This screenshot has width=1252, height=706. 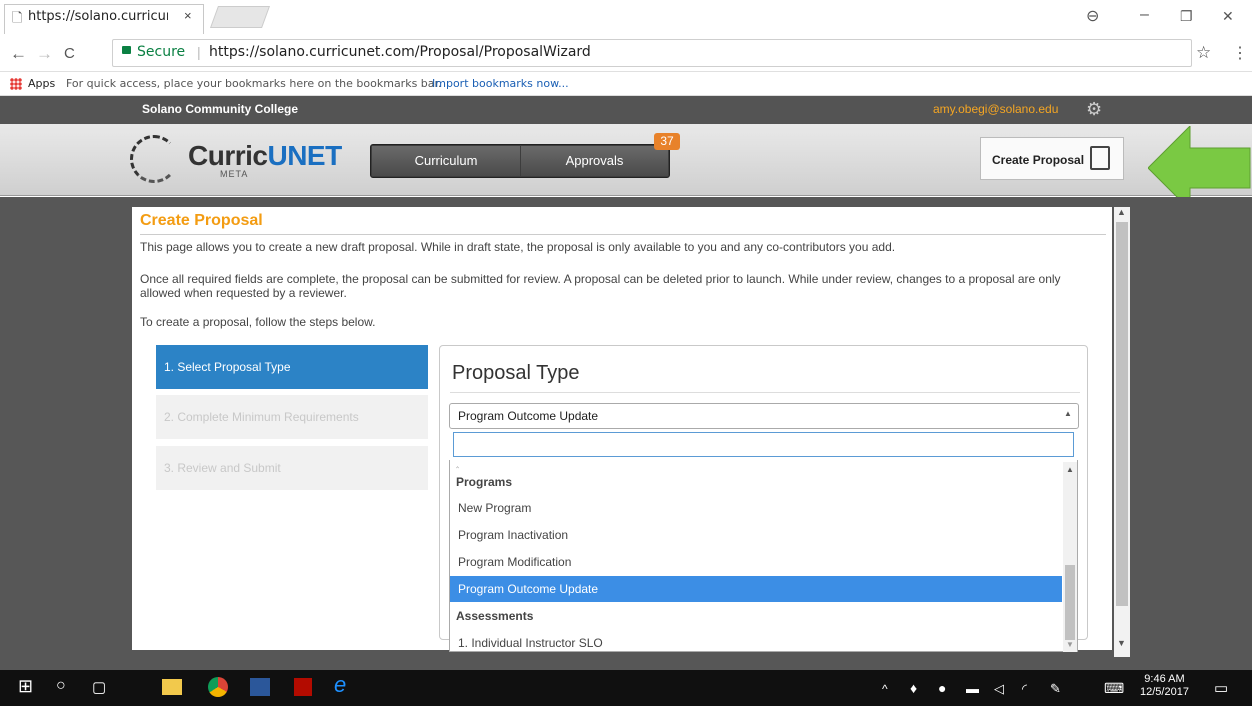 I want to click on college-name: Solano Community College, so click(x=220, y=109).